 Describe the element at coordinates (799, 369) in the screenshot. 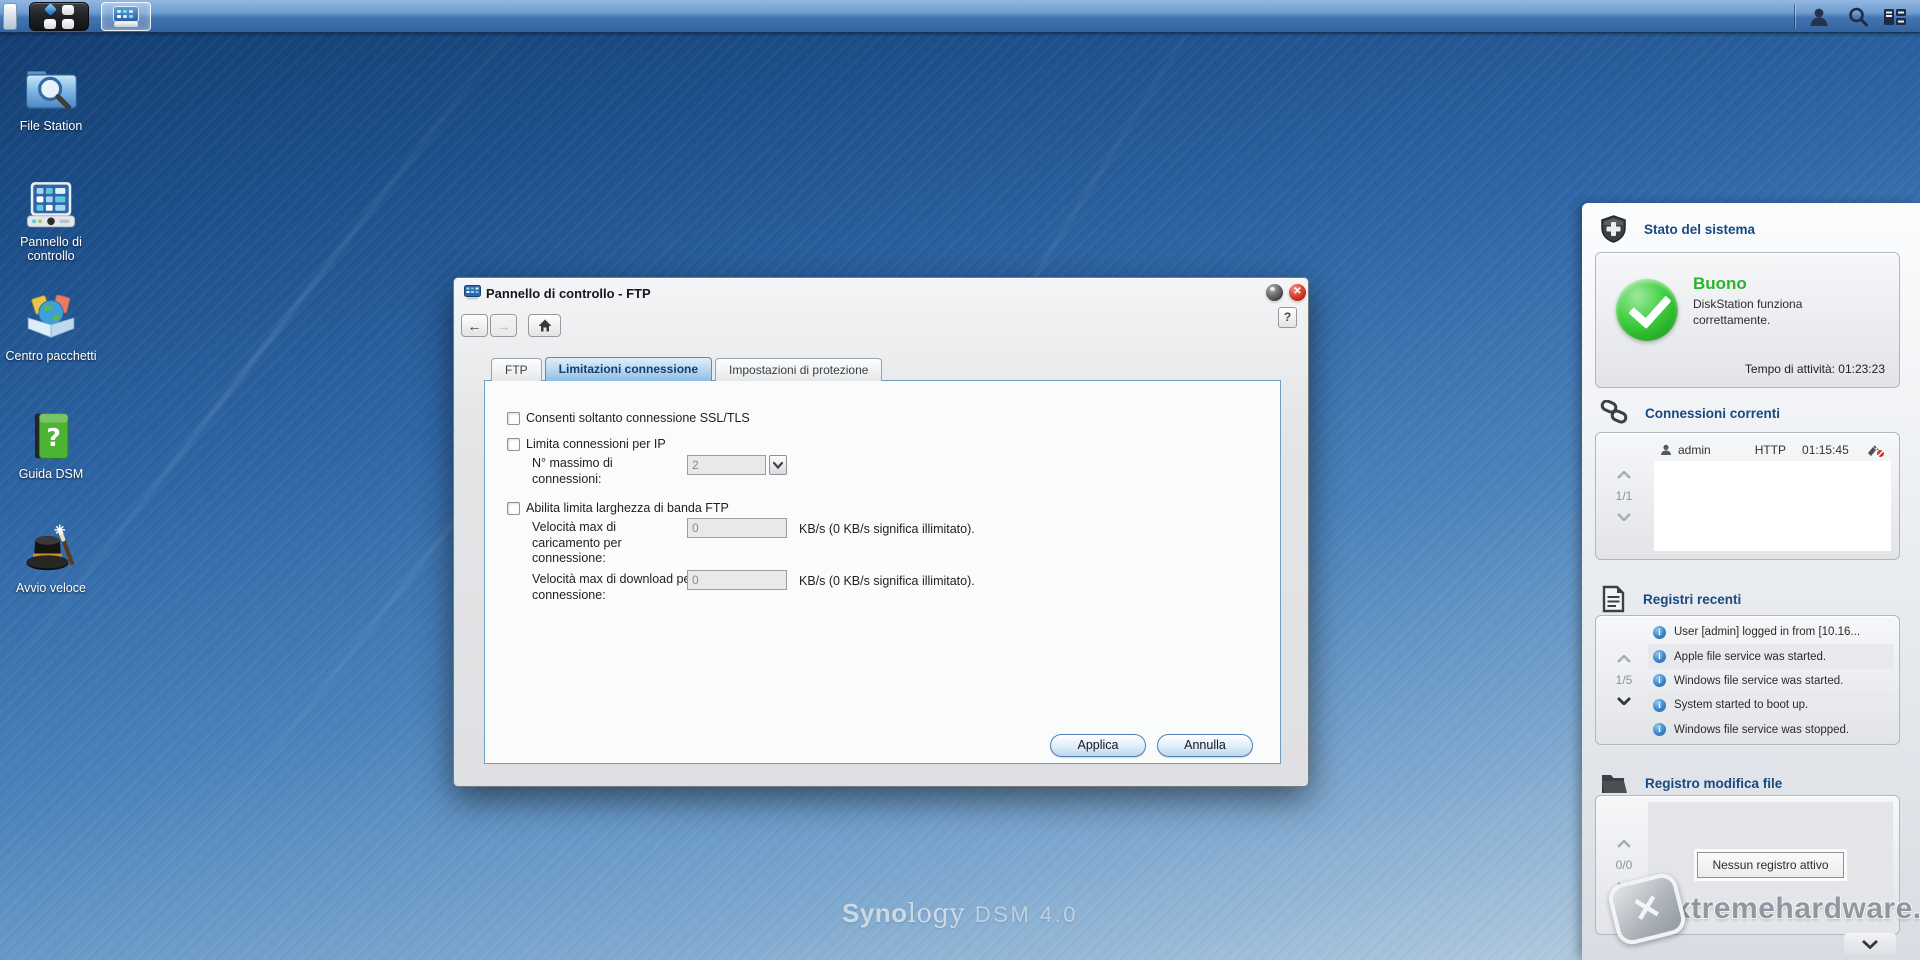

I see `tab-security-settings: Impostazioni di protezione` at that location.